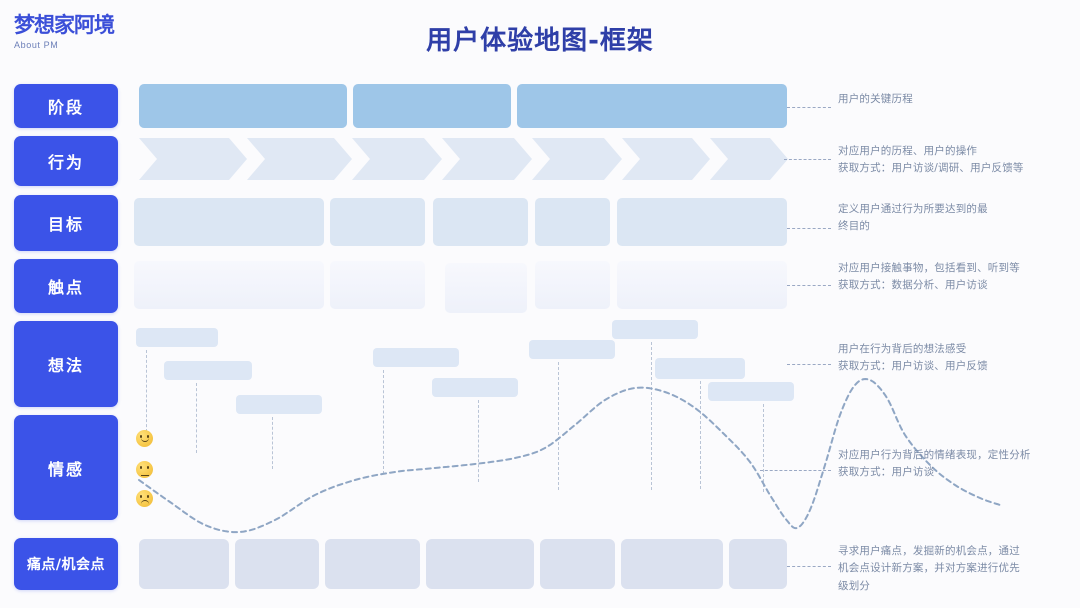 The height and width of the screenshot is (608, 1080). What do you see at coordinates (540, 41) in the screenshot?
I see `page-title: 用户体验地图-框架` at bounding box center [540, 41].